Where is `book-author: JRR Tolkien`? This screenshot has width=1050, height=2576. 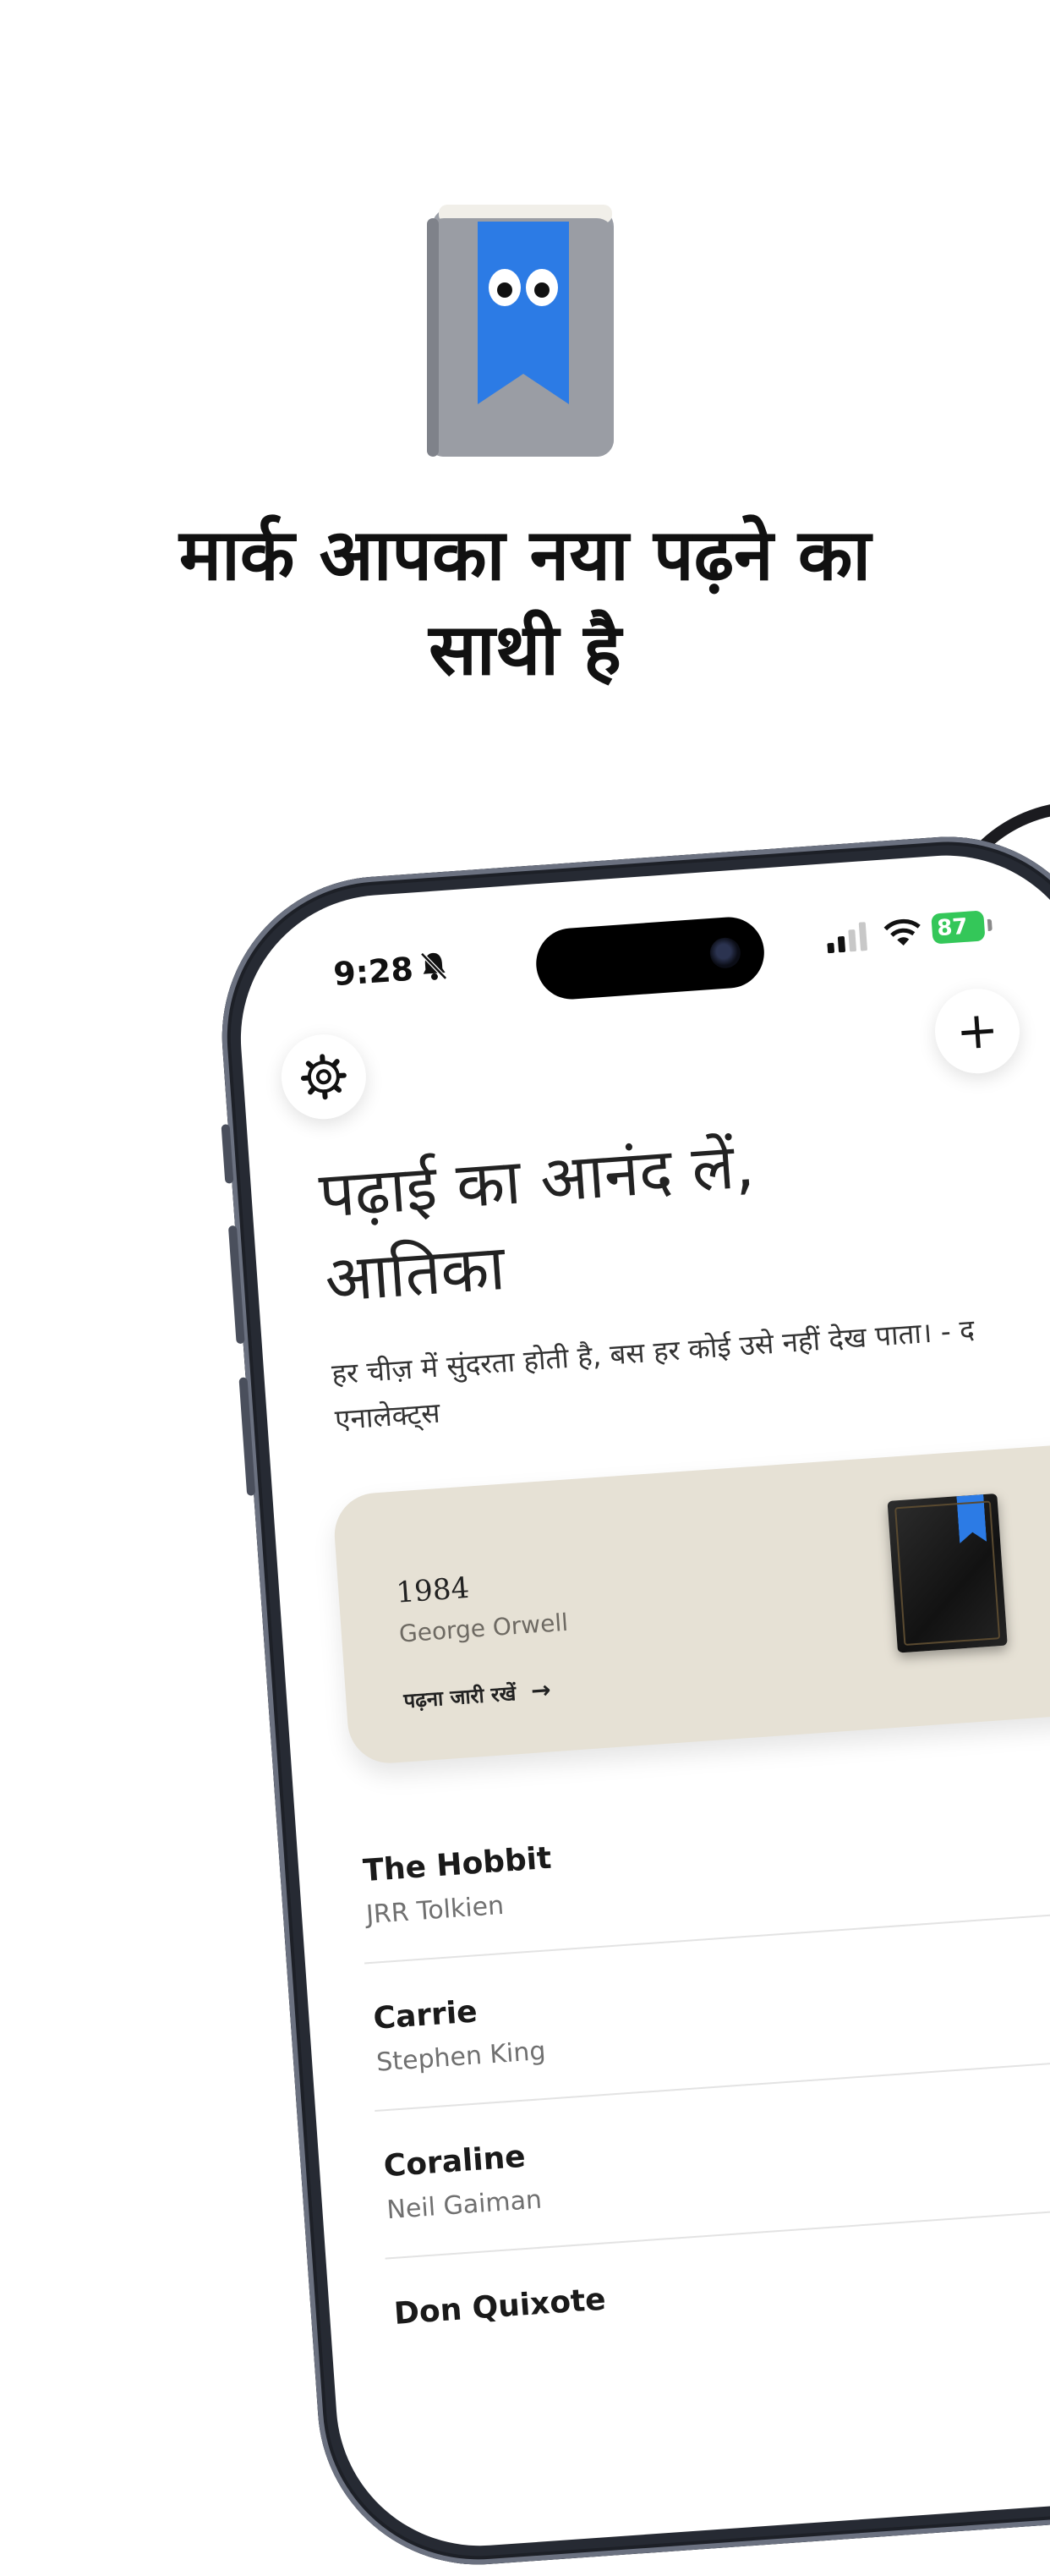 book-author: JRR Tolkien is located at coordinates (435, 1910).